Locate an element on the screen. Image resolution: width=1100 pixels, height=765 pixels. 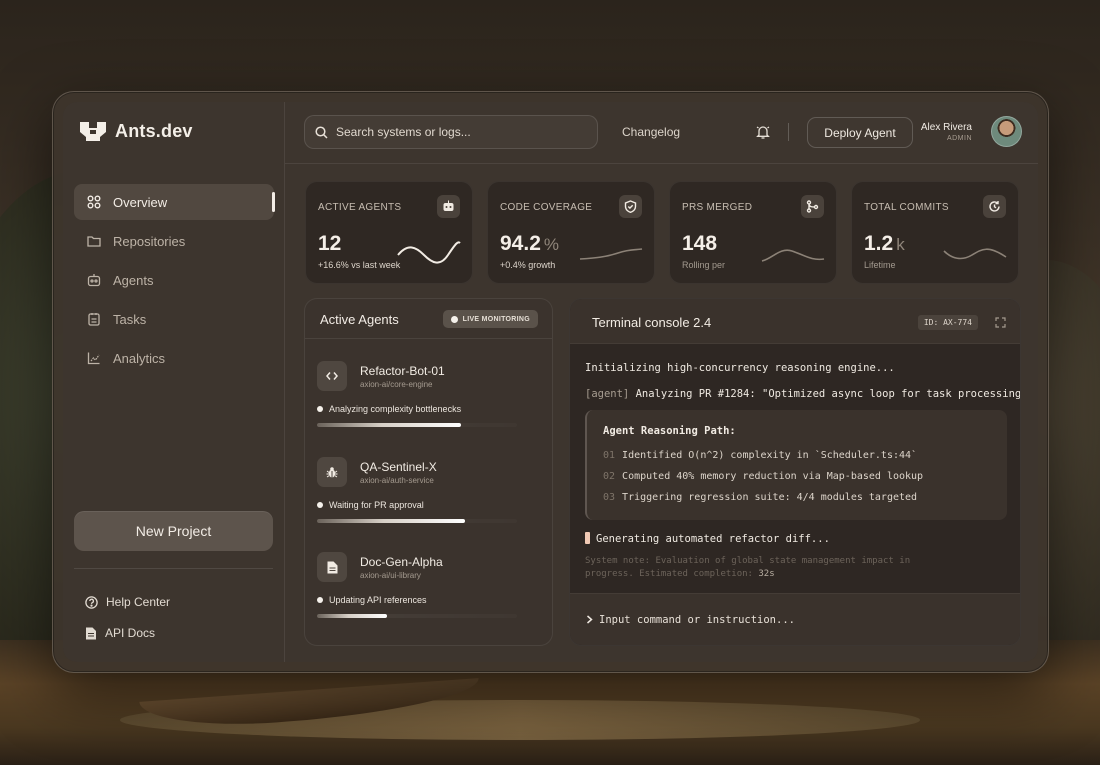
nav-label: Repositories is located at coordinates (149, 241).